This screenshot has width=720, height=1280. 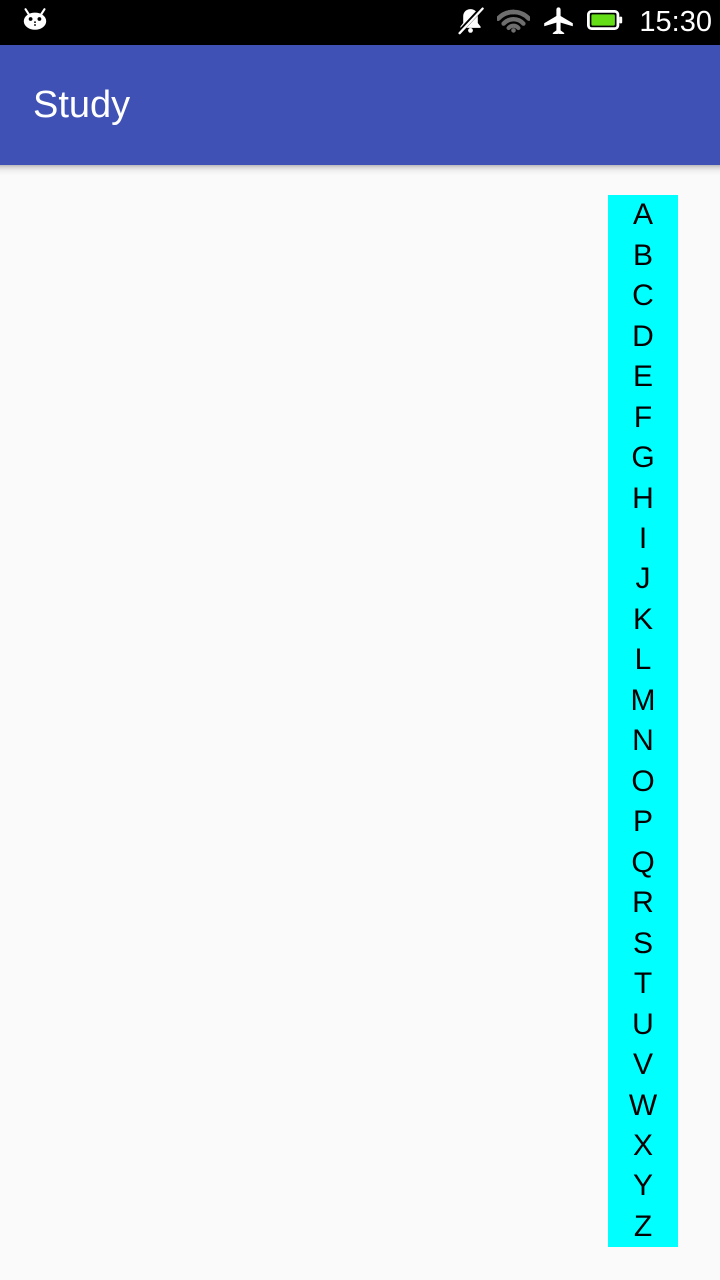 I want to click on index-letter-p: P, so click(x=643, y=822).